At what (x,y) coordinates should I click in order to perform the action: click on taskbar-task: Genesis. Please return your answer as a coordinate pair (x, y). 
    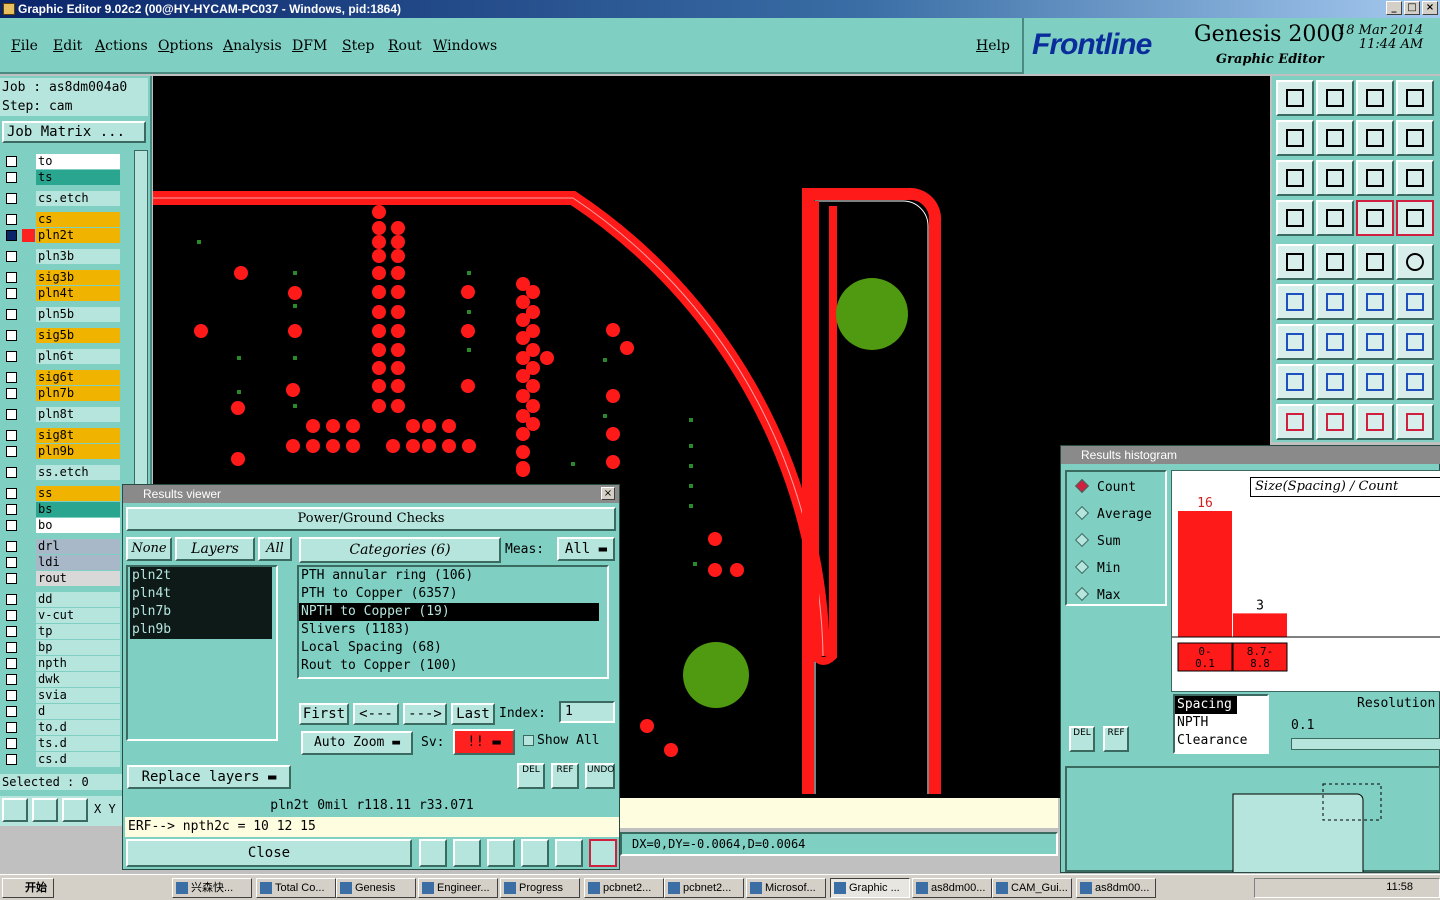
    Looking at the image, I should click on (376, 888).